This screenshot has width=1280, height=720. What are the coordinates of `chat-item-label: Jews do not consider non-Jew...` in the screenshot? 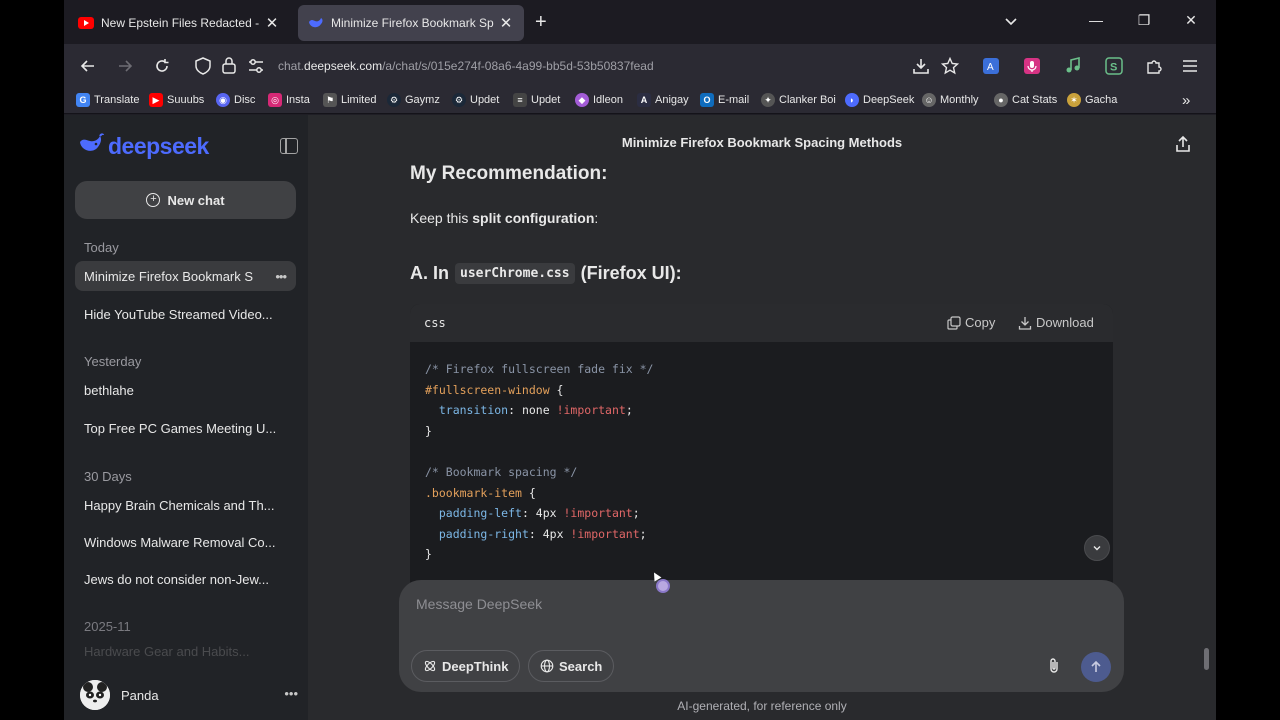 It's located at (176, 579).